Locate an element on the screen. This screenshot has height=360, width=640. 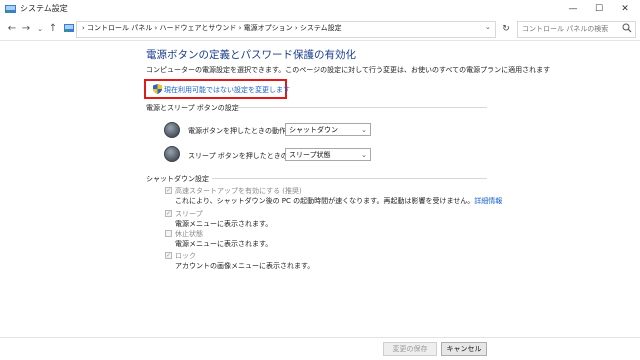
maximize-button: ☐ is located at coordinates (599, 9).